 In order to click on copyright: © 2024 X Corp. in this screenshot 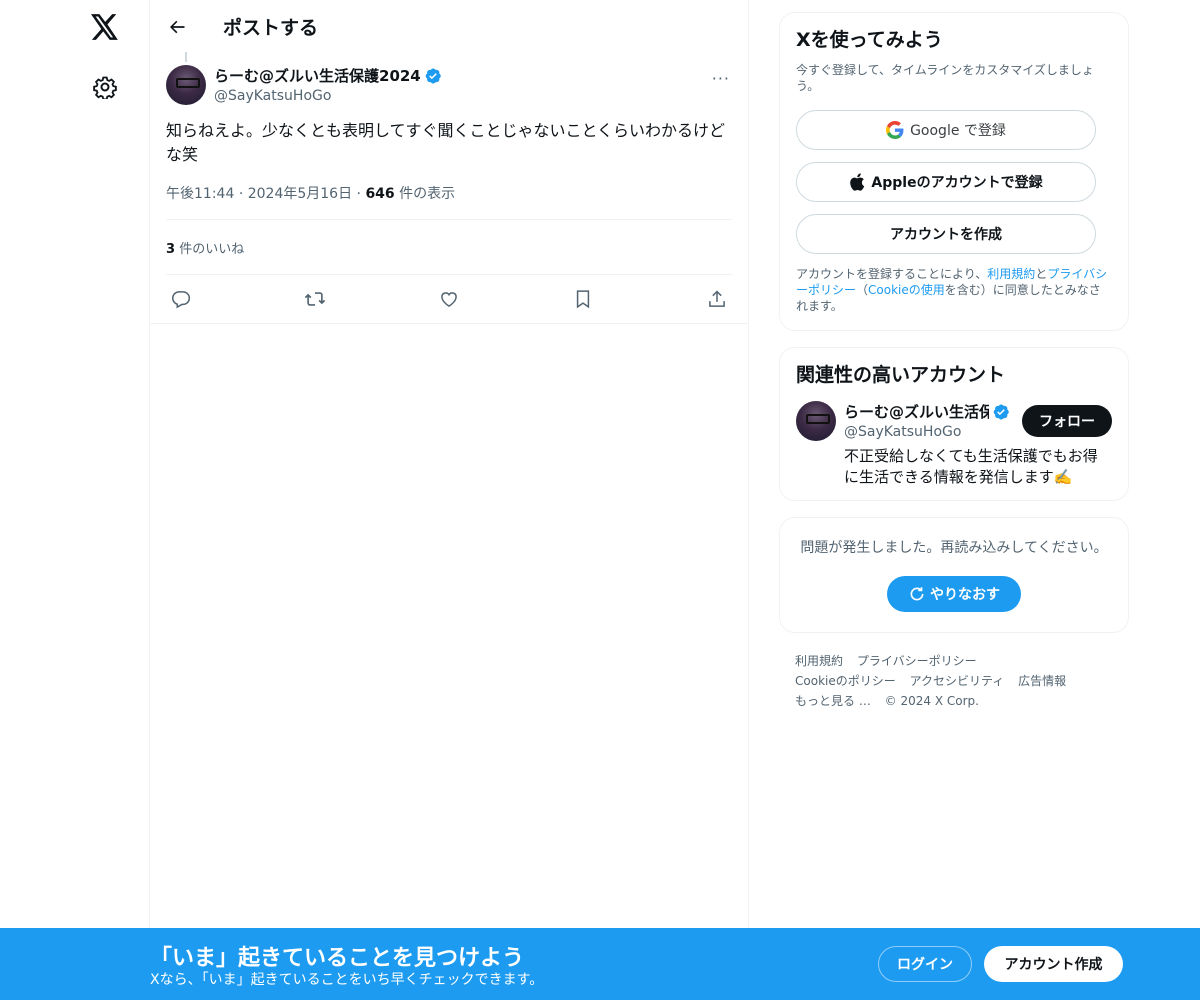, I will do `click(931, 701)`.